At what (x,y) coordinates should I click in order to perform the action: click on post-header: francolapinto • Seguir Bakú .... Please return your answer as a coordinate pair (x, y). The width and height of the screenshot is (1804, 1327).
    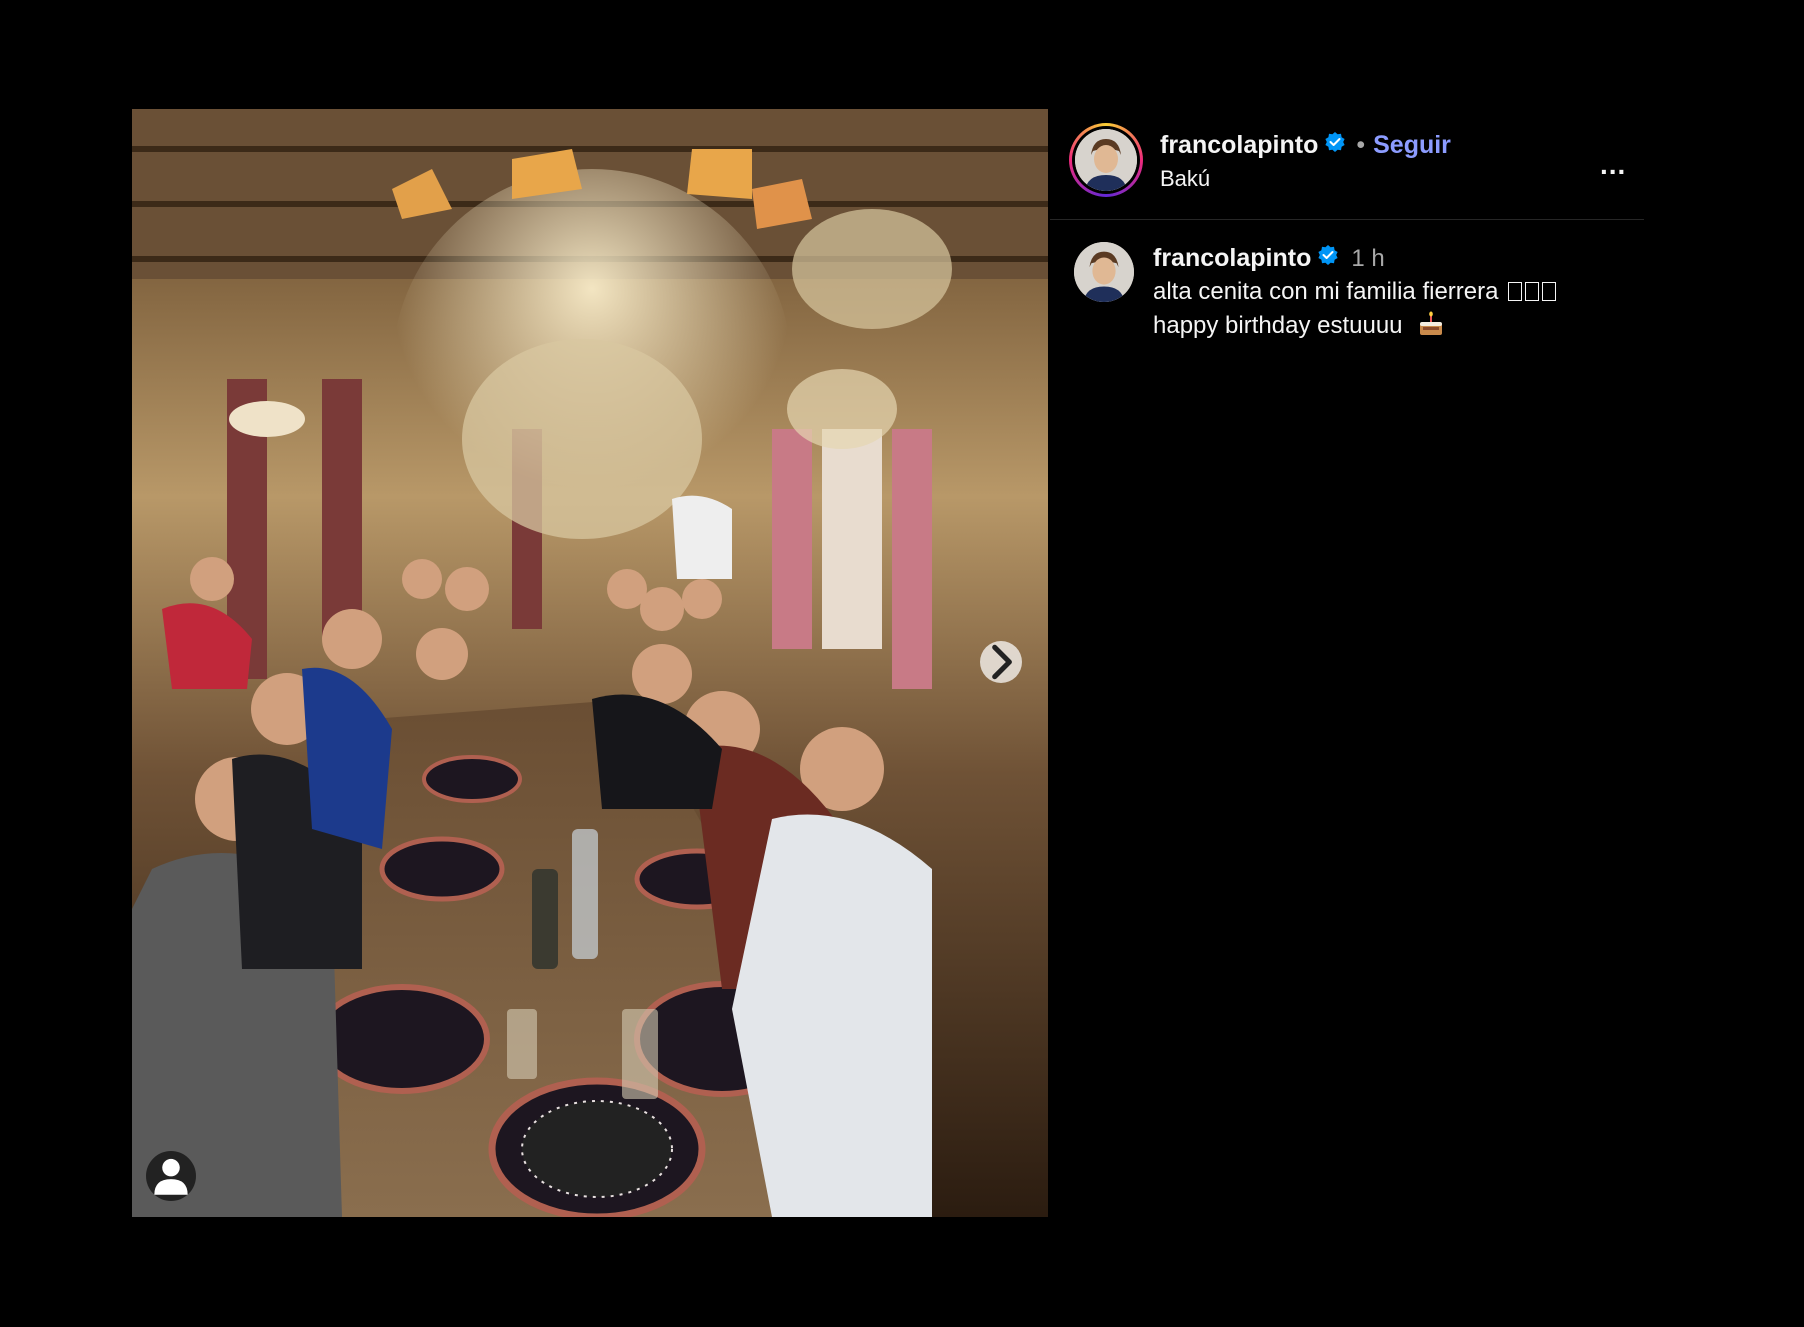
    Looking at the image, I should click on (1347, 164).